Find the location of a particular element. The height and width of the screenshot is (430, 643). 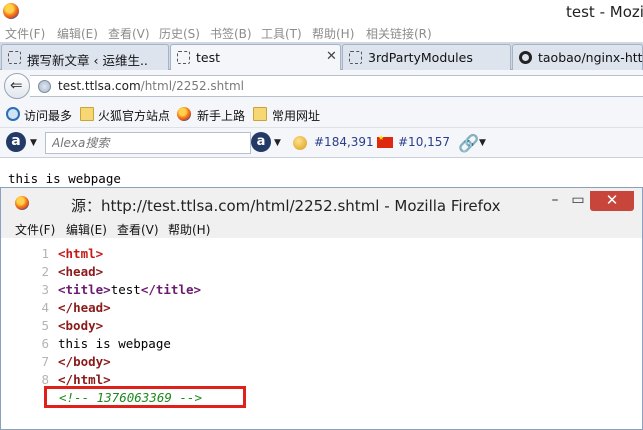

alexa-search-input is located at coordinates (136, 143).